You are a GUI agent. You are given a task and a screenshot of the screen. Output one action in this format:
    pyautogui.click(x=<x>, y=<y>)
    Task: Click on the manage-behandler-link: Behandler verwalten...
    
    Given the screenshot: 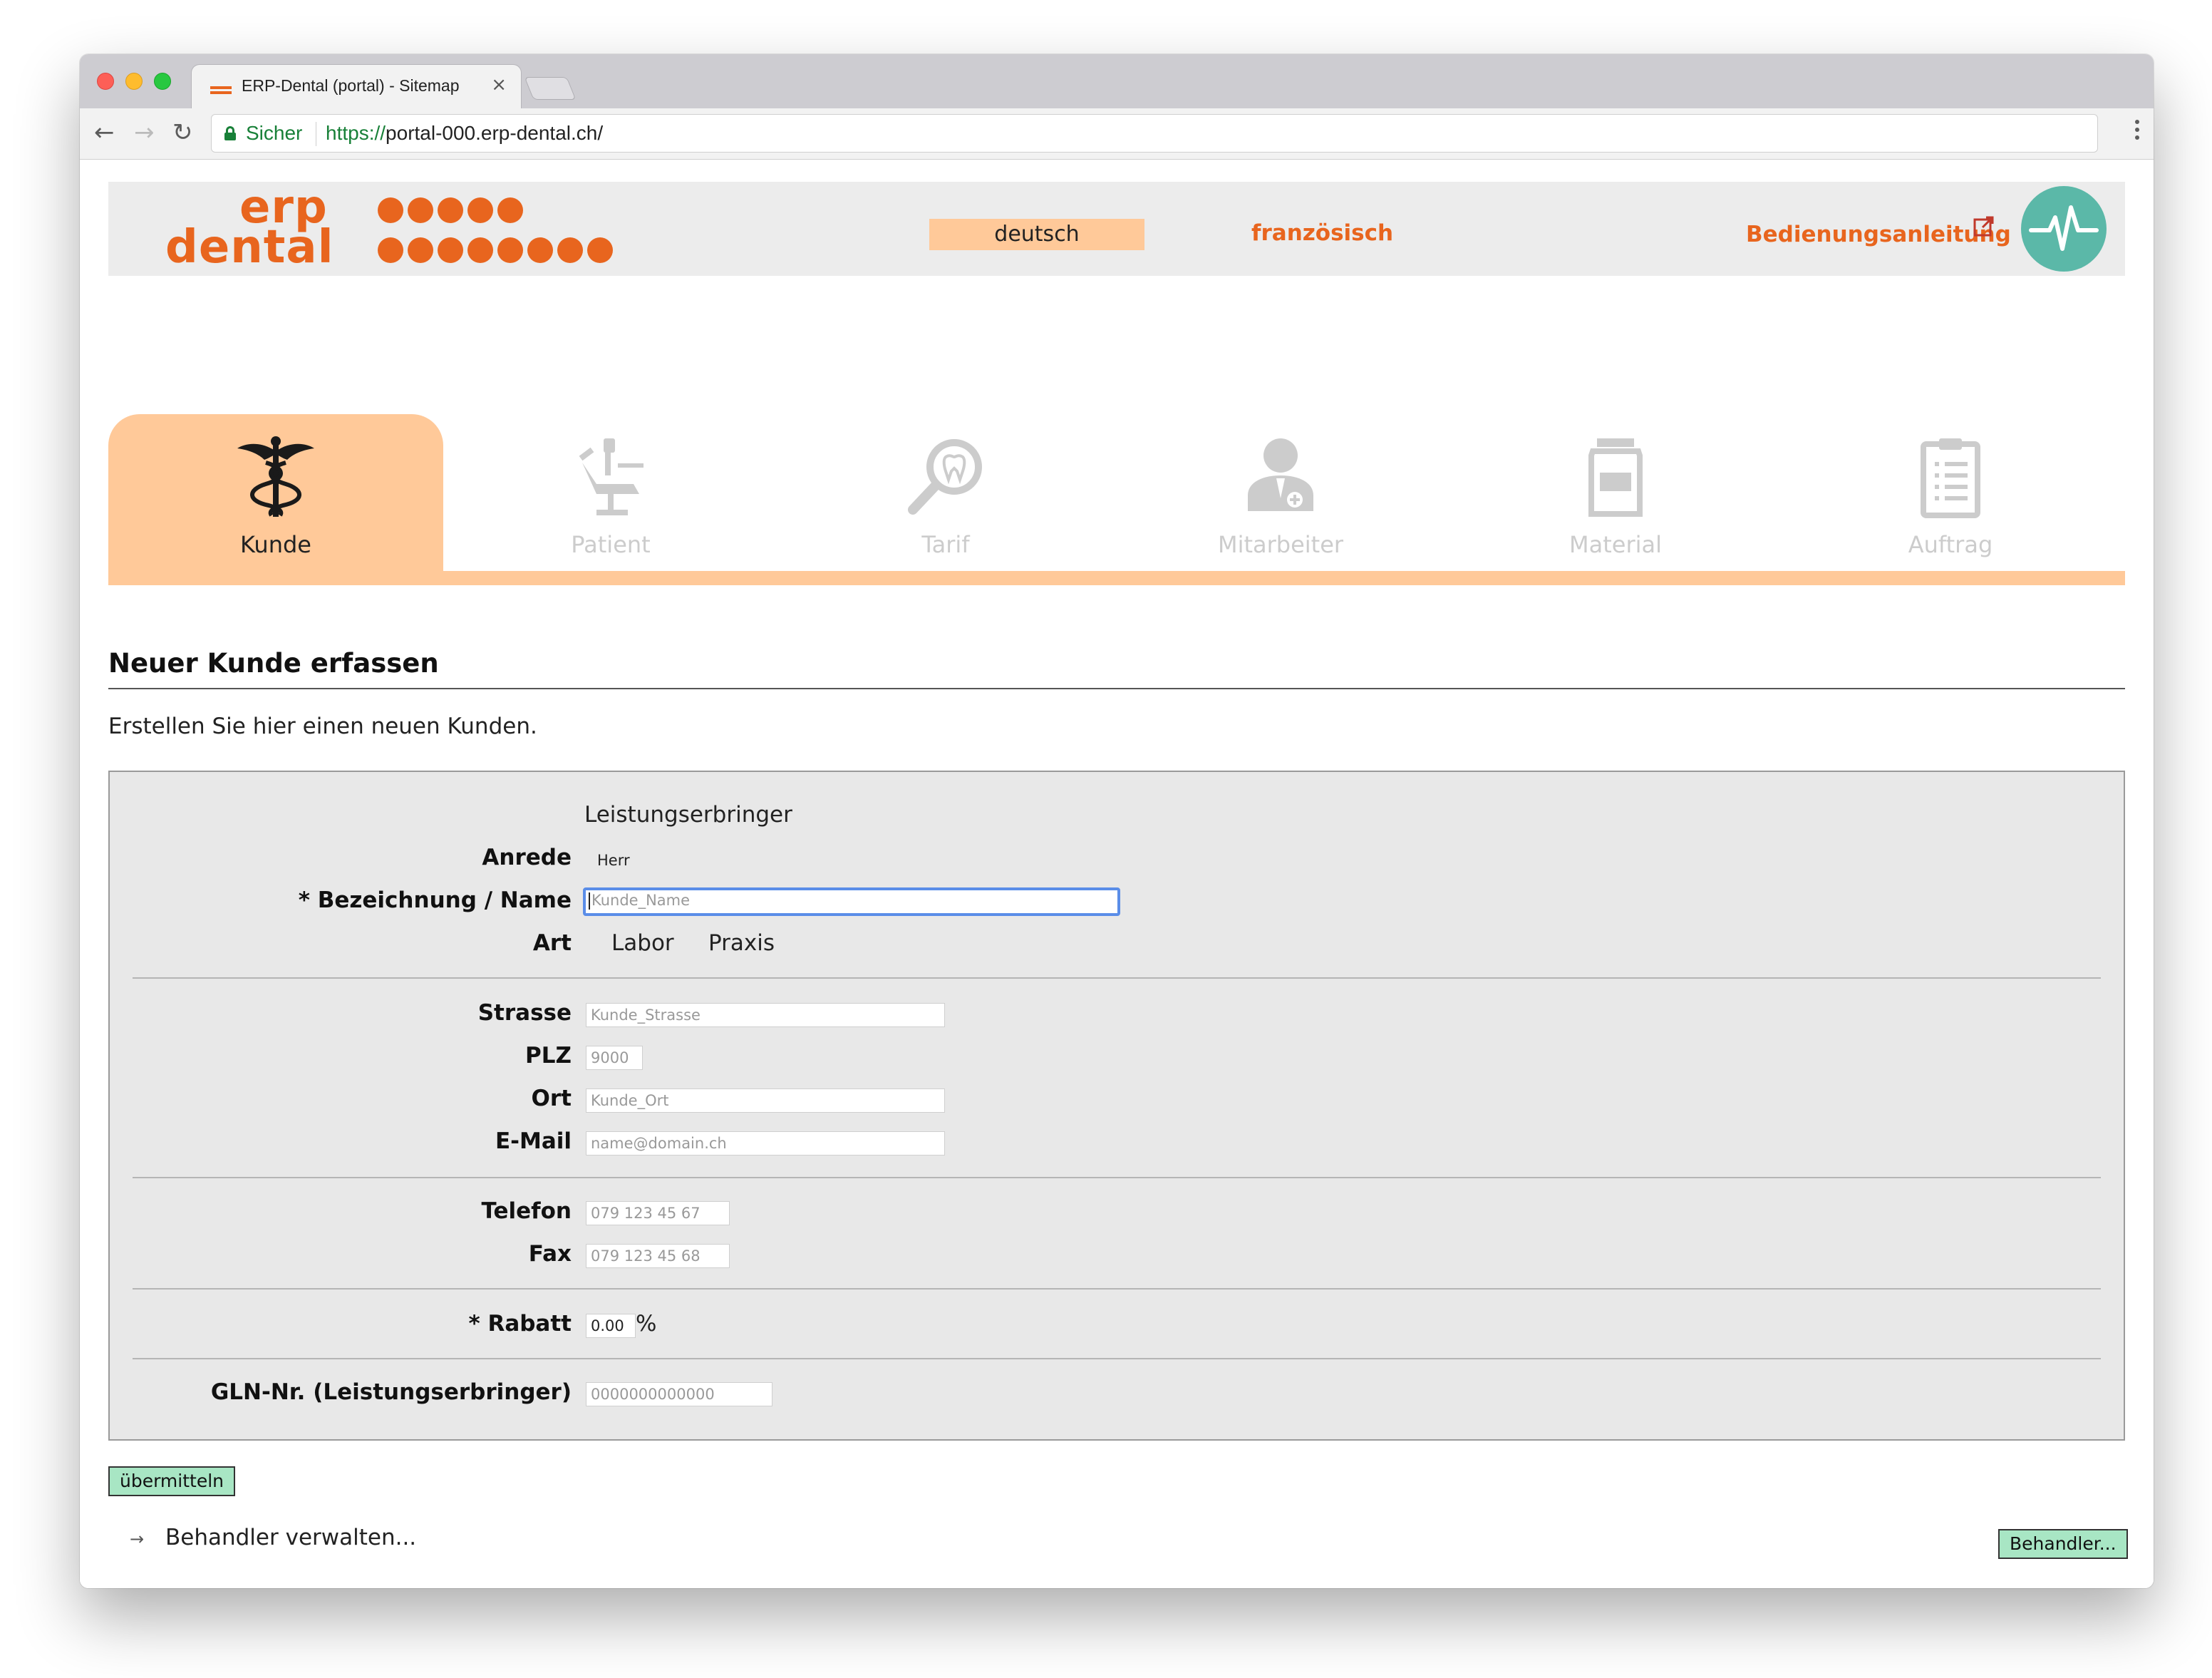 What is the action you would take?
    pyautogui.click(x=290, y=1537)
    